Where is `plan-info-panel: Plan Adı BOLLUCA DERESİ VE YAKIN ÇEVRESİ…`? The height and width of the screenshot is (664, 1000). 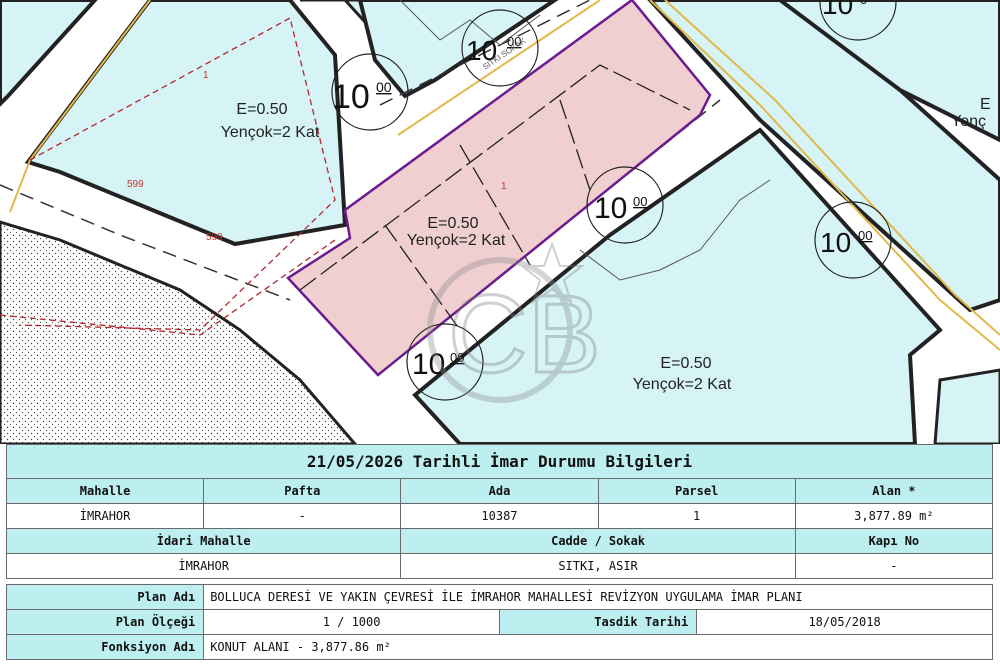
plan-info-panel: Plan Adı BOLLUCA DERESİ VE YAKIN ÇEVRESİ… is located at coordinates (499, 622).